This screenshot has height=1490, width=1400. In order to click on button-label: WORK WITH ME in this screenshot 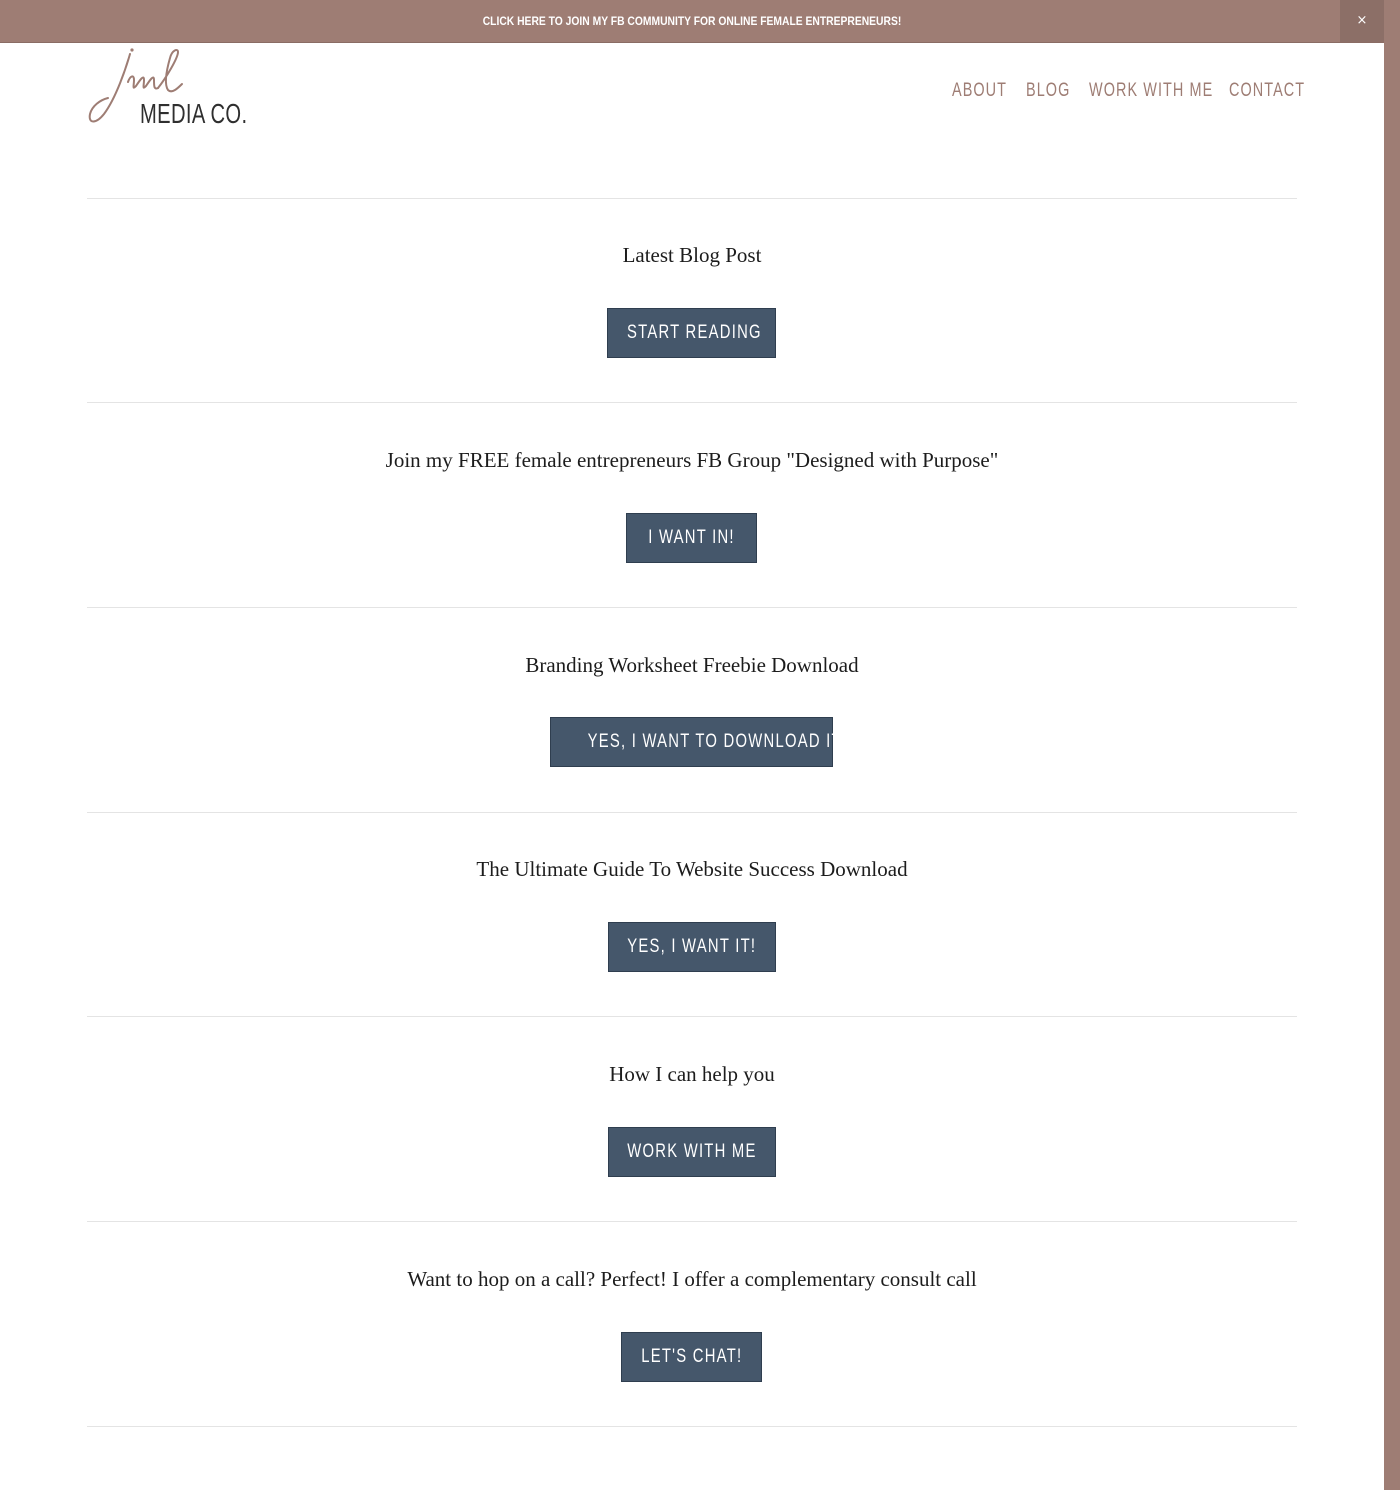, I will do `click(692, 1151)`.